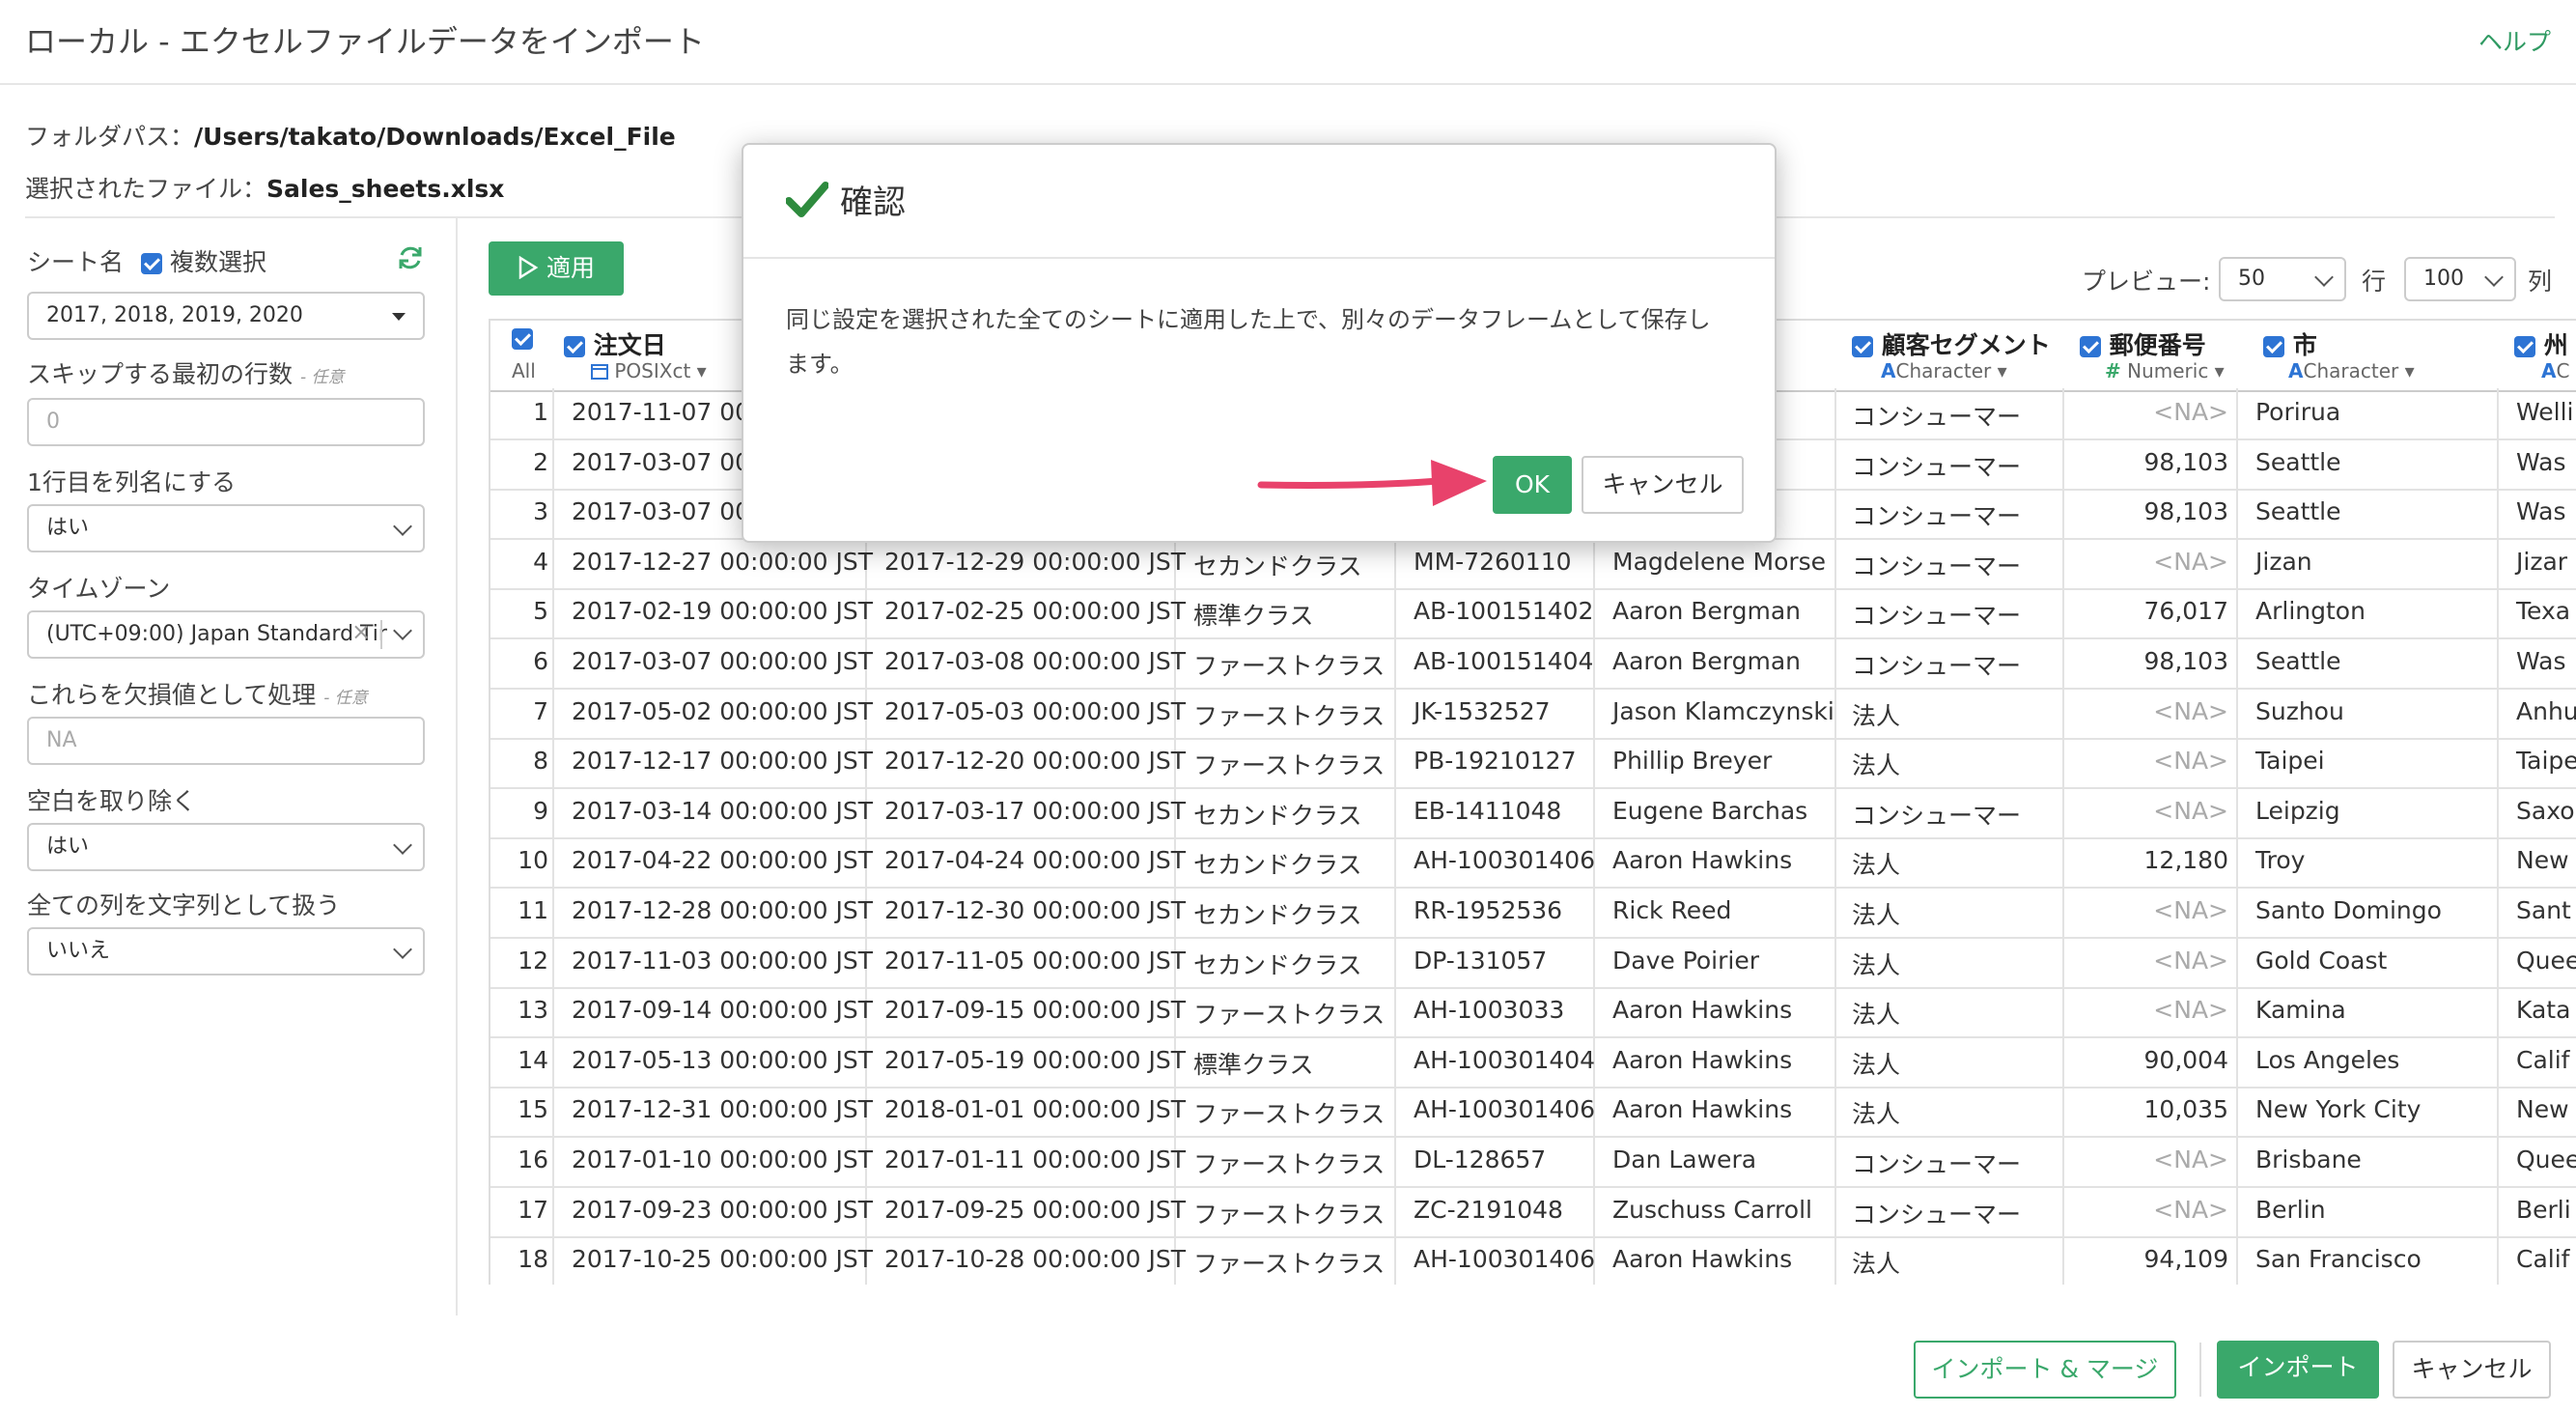 Image resolution: width=2576 pixels, height=1414 pixels. What do you see at coordinates (2472, 1370) in the screenshot?
I see `footer-cancel-button: キャンセル` at bounding box center [2472, 1370].